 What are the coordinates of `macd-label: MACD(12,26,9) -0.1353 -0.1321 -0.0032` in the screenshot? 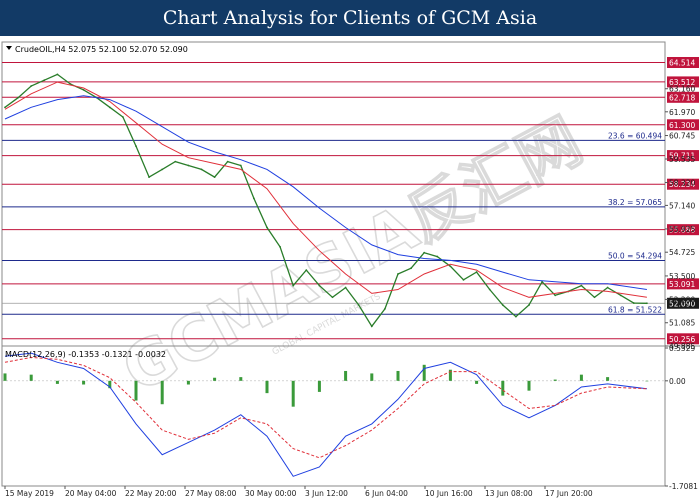 It's located at (85, 354).